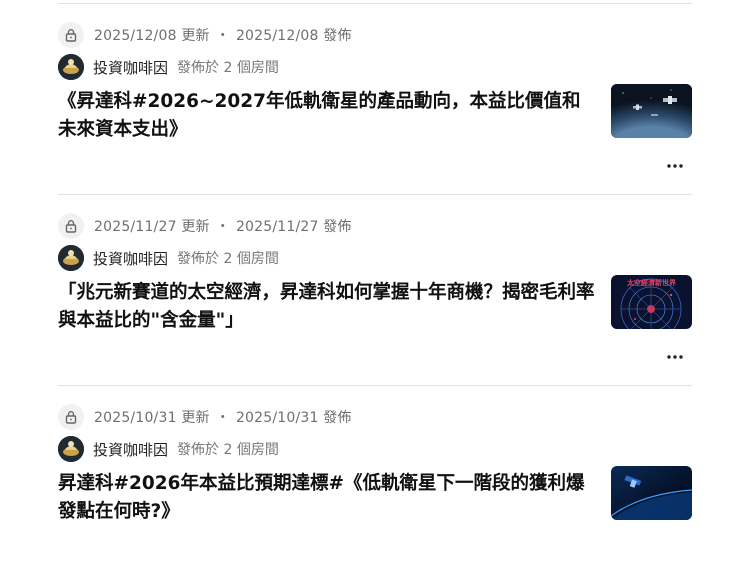 Image resolution: width=740 pixels, height=575 pixels. What do you see at coordinates (293, 36) in the screenshot?
I see `published-date: 2025/12/08 發佈` at bounding box center [293, 36].